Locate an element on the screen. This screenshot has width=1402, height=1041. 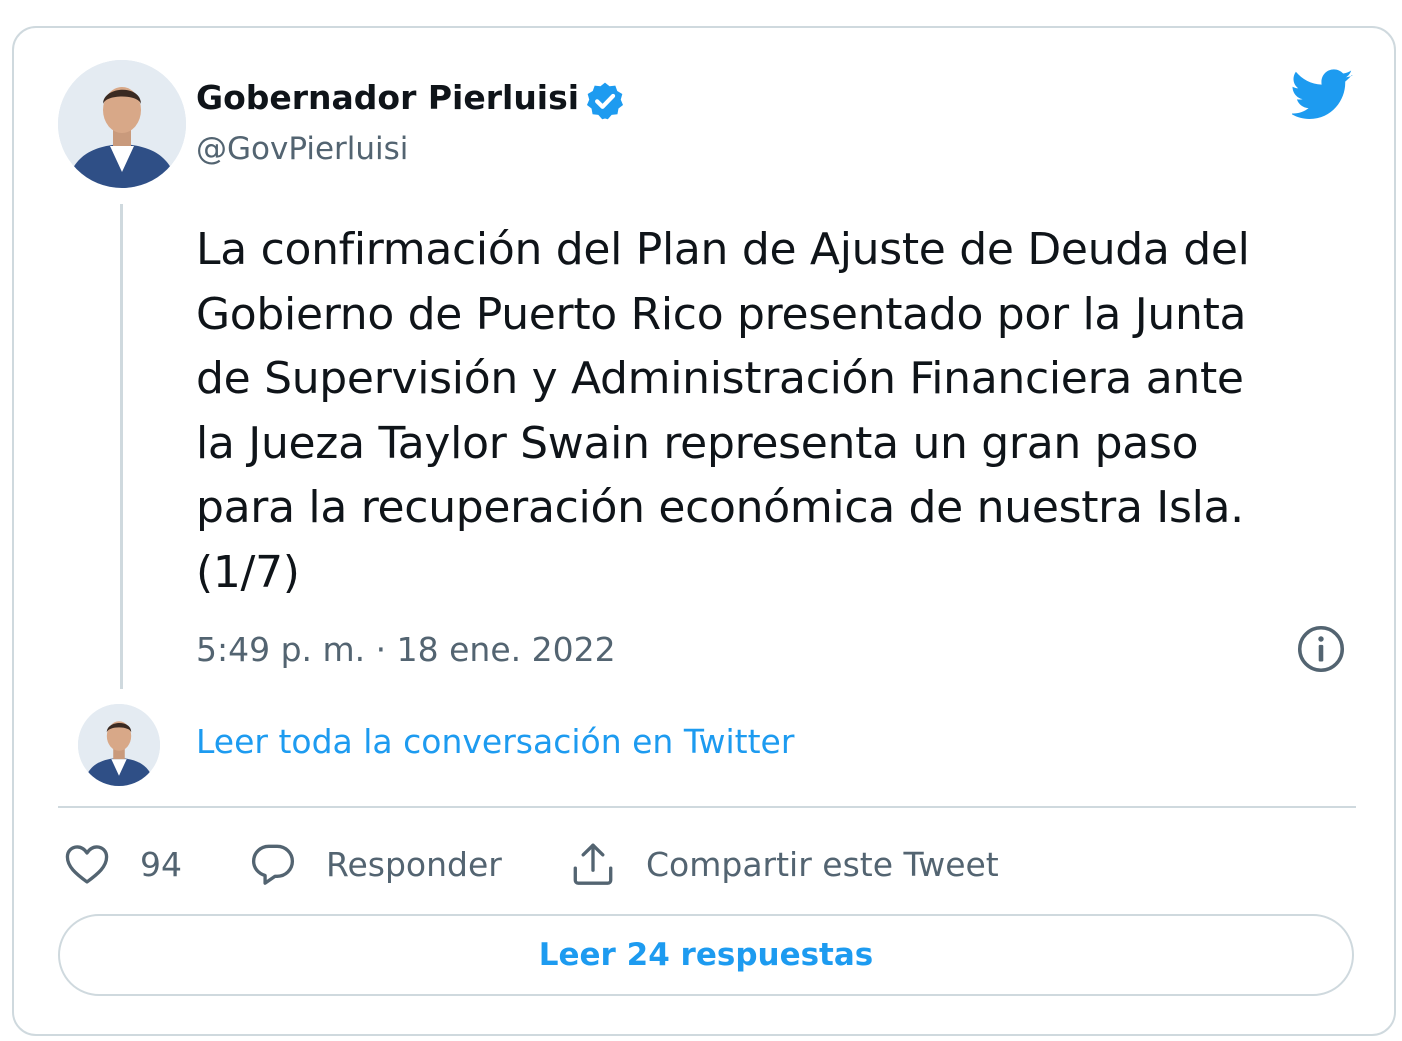
read-replies-button: Leer 24 respuestas is located at coordinates (706, 955).